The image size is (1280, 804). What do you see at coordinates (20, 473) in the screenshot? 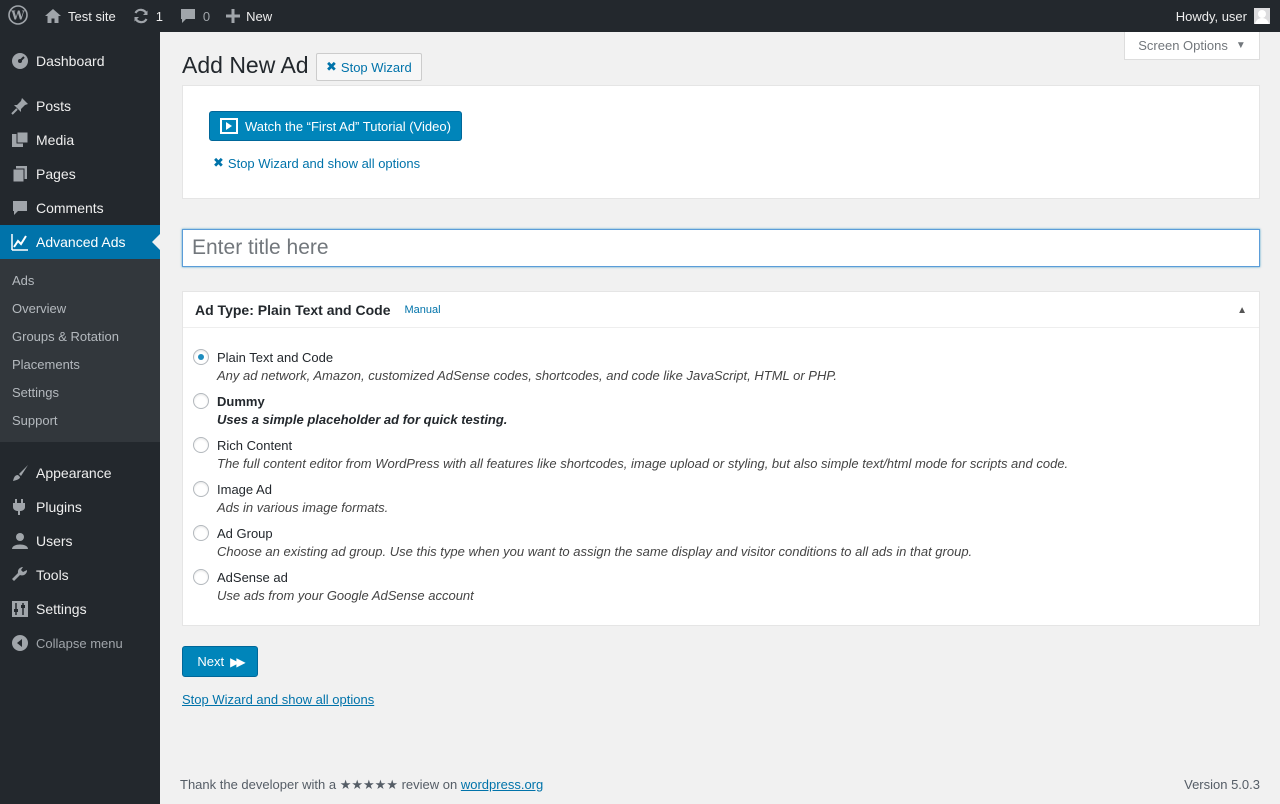
I see `brush-icon` at bounding box center [20, 473].